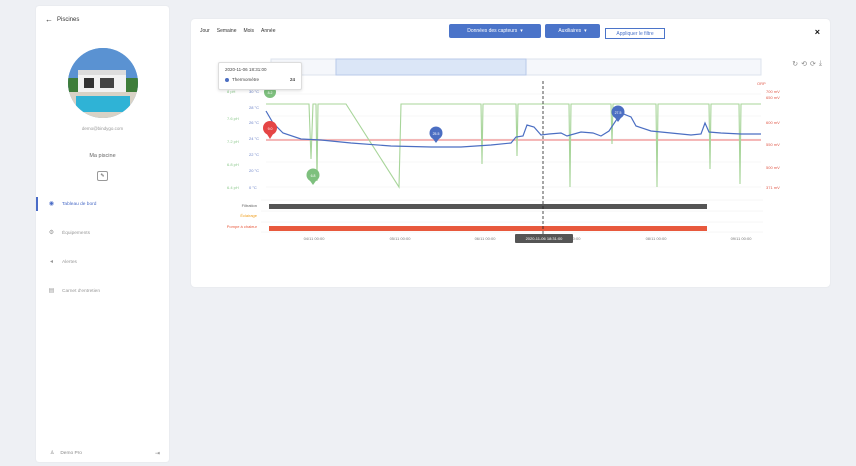 The height and width of the screenshot is (466, 856). I want to click on x-axis-label: 05/11 00:00, so click(401, 238).